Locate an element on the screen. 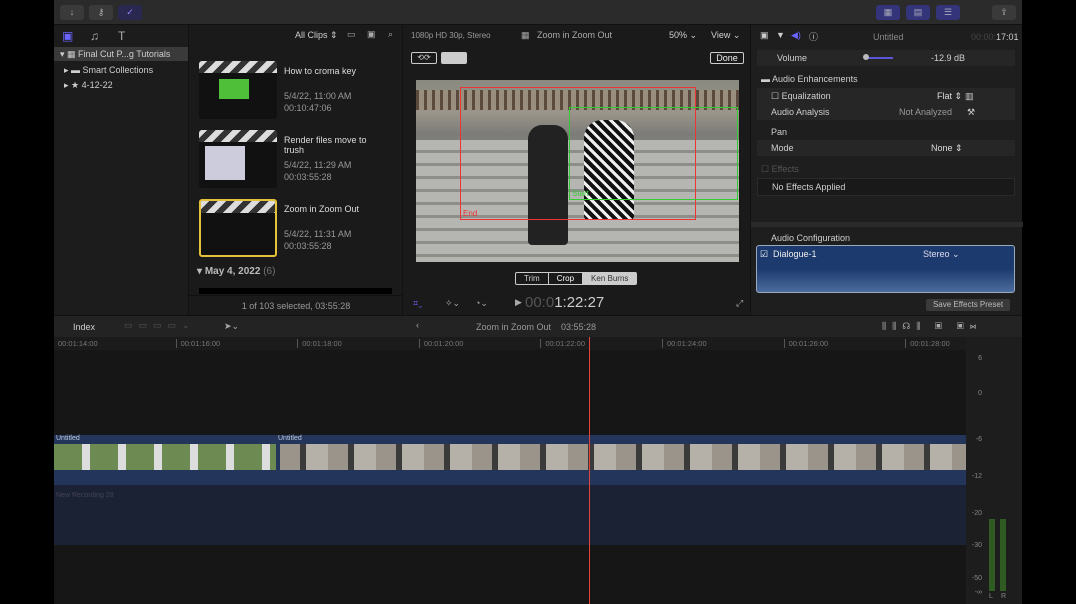 This screenshot has height=604, width=1076. clip-title: Render files move to trush is located at coordinates (325, 145).